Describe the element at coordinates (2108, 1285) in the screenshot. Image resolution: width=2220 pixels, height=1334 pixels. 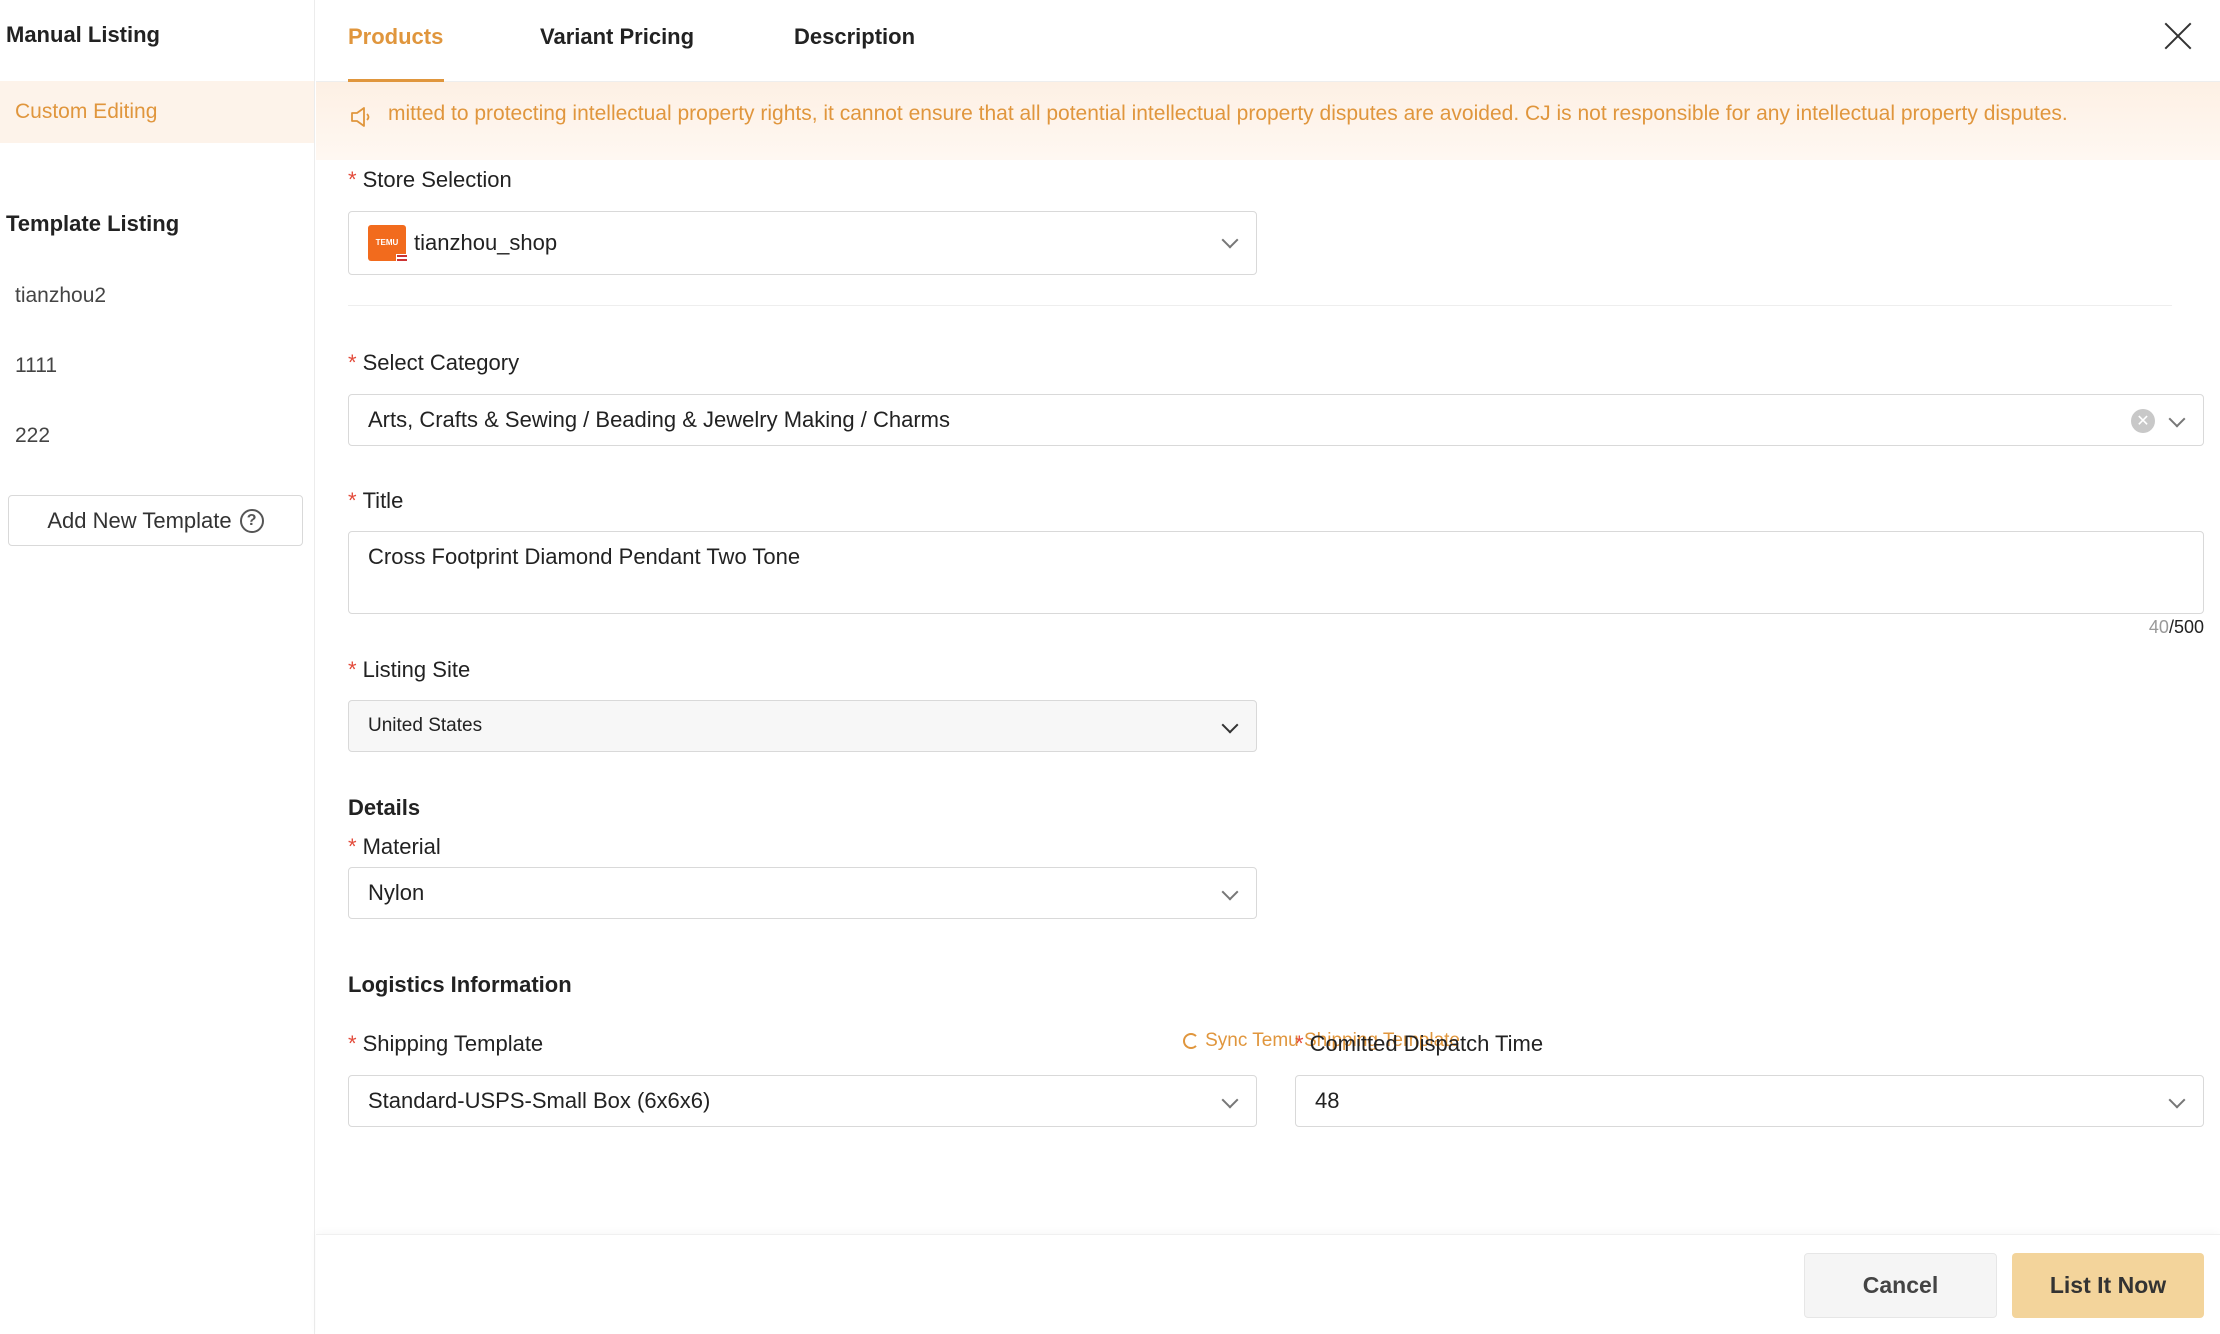
I see `list-it-now-button: List It Now` at that location.